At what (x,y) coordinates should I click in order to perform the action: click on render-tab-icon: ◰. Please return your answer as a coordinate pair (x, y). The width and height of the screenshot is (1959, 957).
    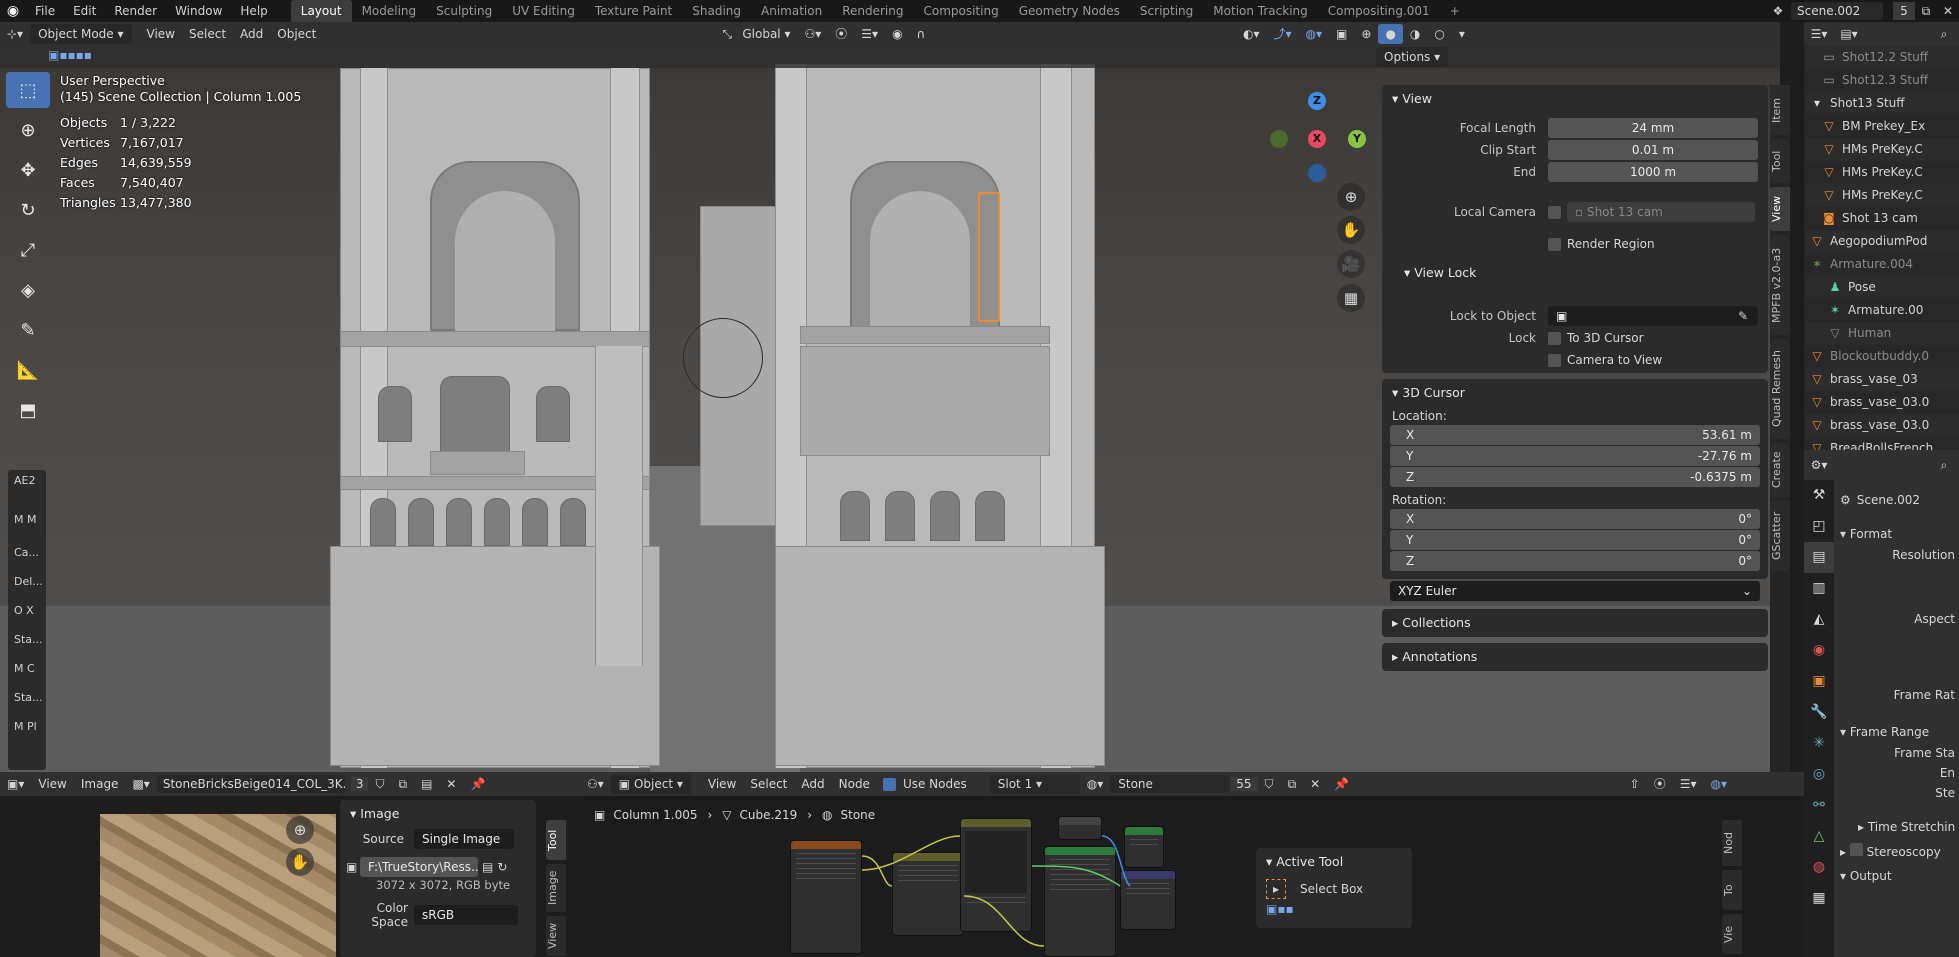
    Looking at the image, I should click on (1819, 526).